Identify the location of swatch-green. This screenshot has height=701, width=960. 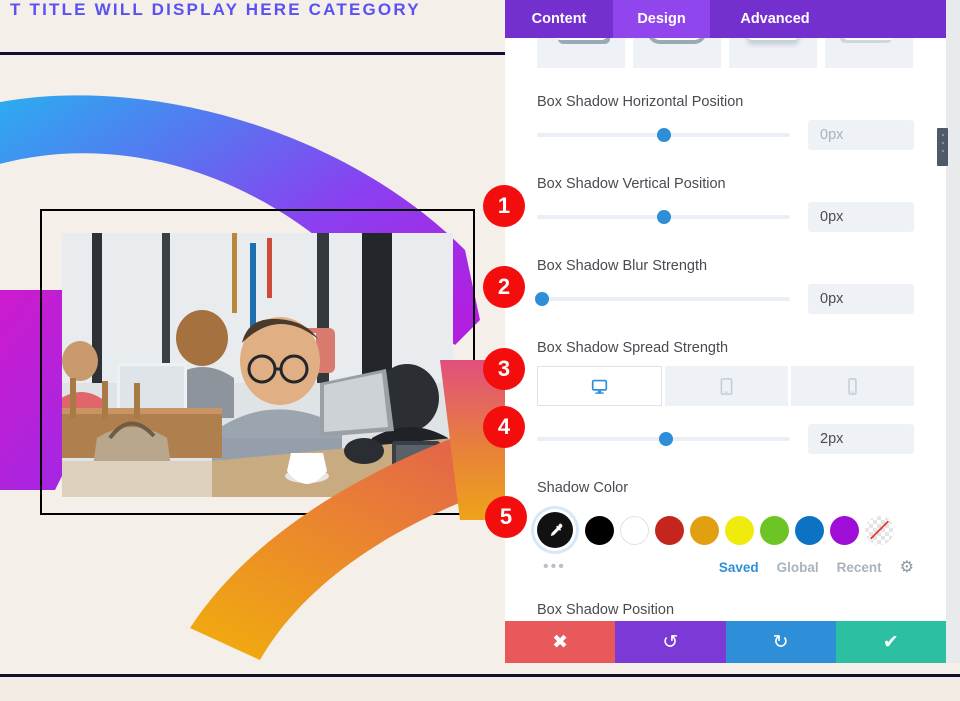
(774, 530).